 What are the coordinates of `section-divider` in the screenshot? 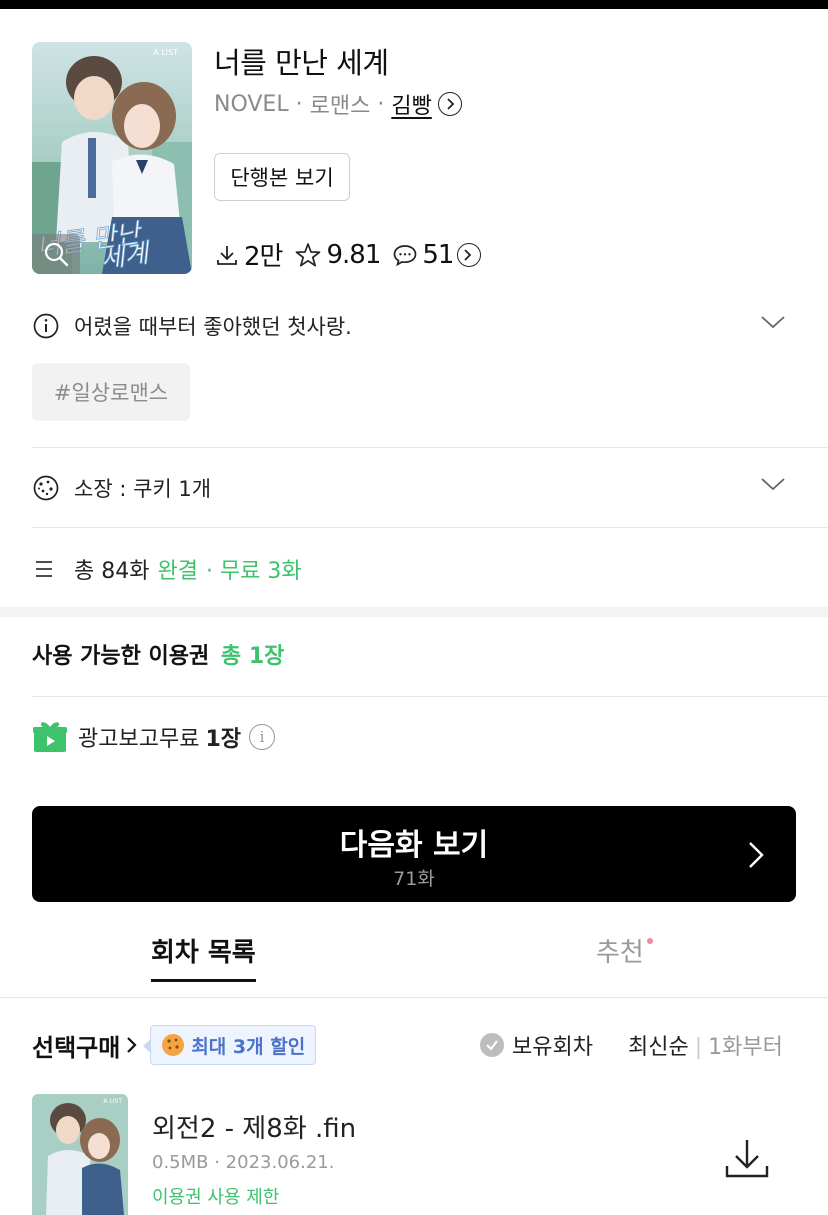 It's located at (414, 612).